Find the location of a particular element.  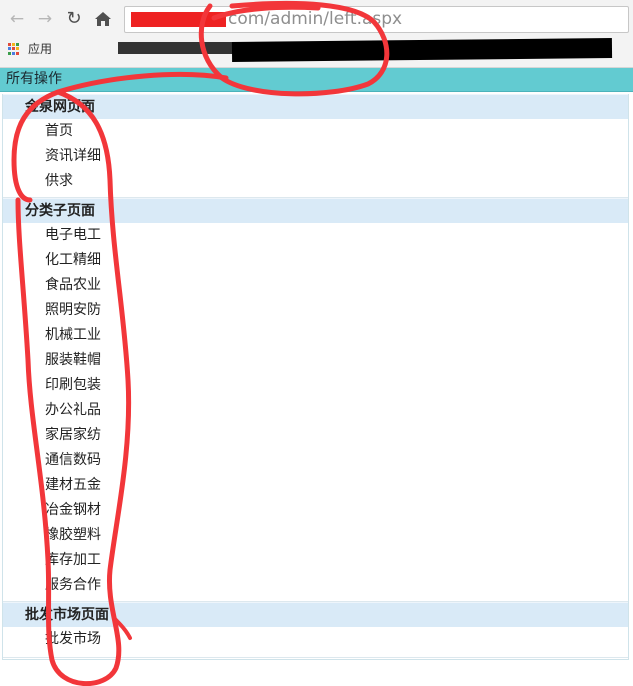

panel-title: 所有操作 is located at coordinates (316, 80).